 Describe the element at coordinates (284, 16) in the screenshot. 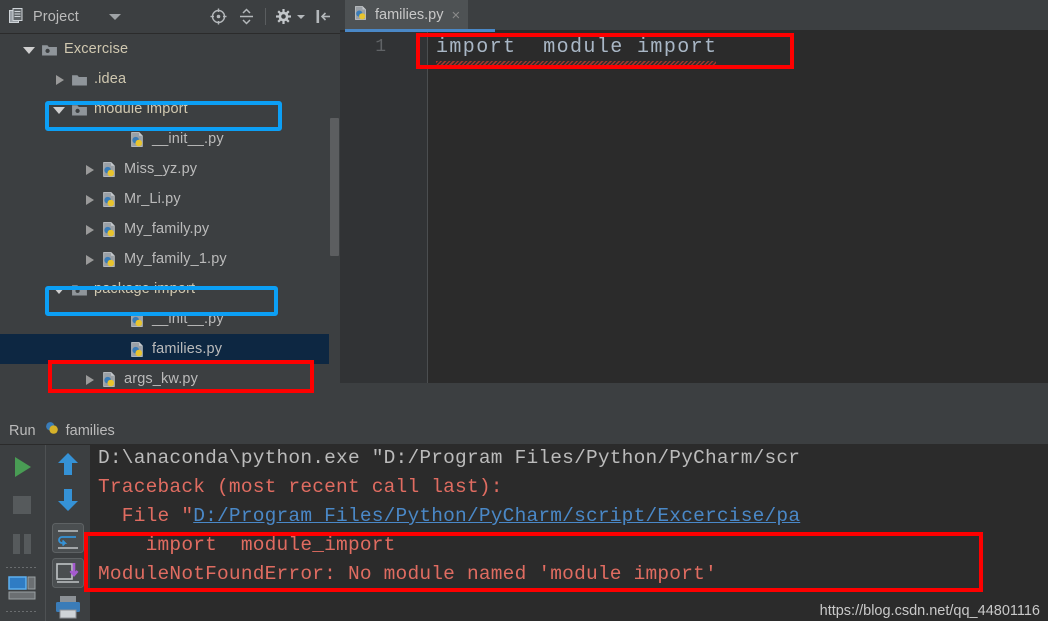

I see `gear-icon` at that location.